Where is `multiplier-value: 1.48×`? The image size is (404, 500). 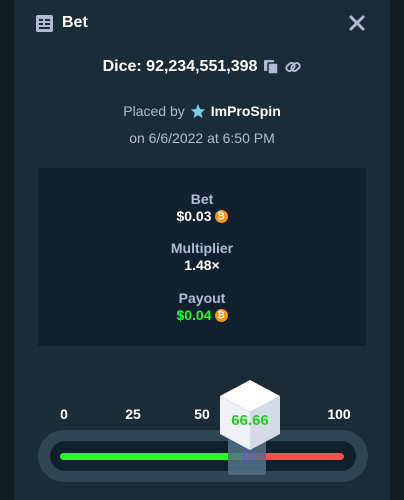 multiplier-value: 1.48× is located at coordinates (202, 265).